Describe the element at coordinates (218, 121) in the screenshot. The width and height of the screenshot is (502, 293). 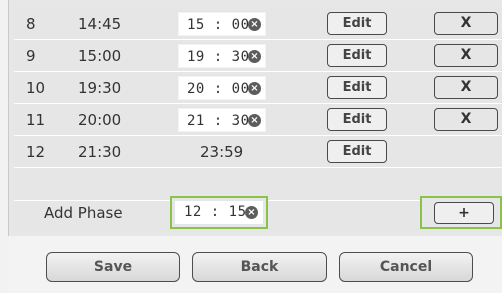
I see `phase-end-time-value: 21 : 30` at that location.